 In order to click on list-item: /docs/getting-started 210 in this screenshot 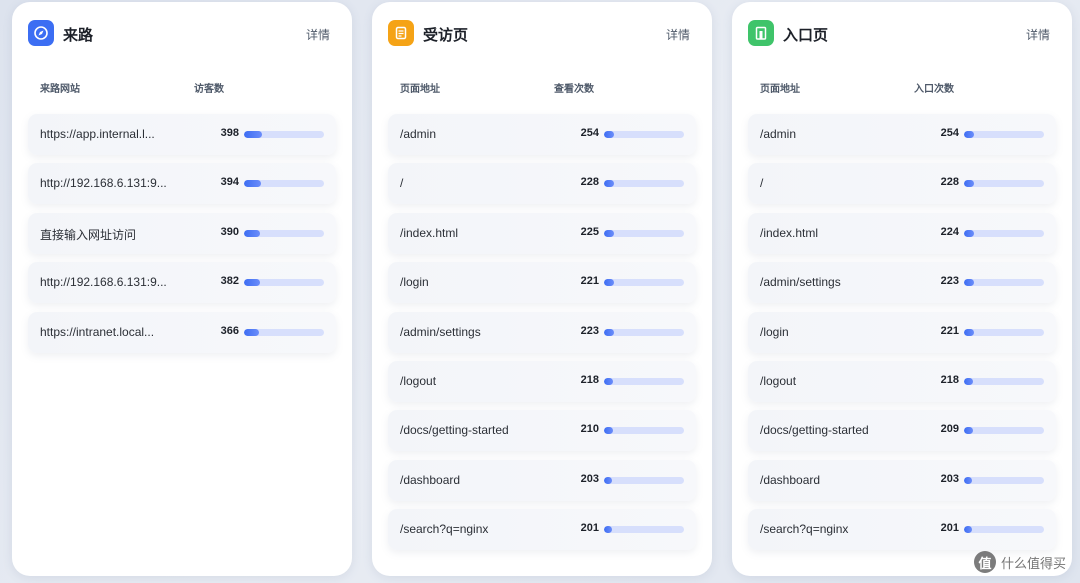, I will do `click(542, 431)`.